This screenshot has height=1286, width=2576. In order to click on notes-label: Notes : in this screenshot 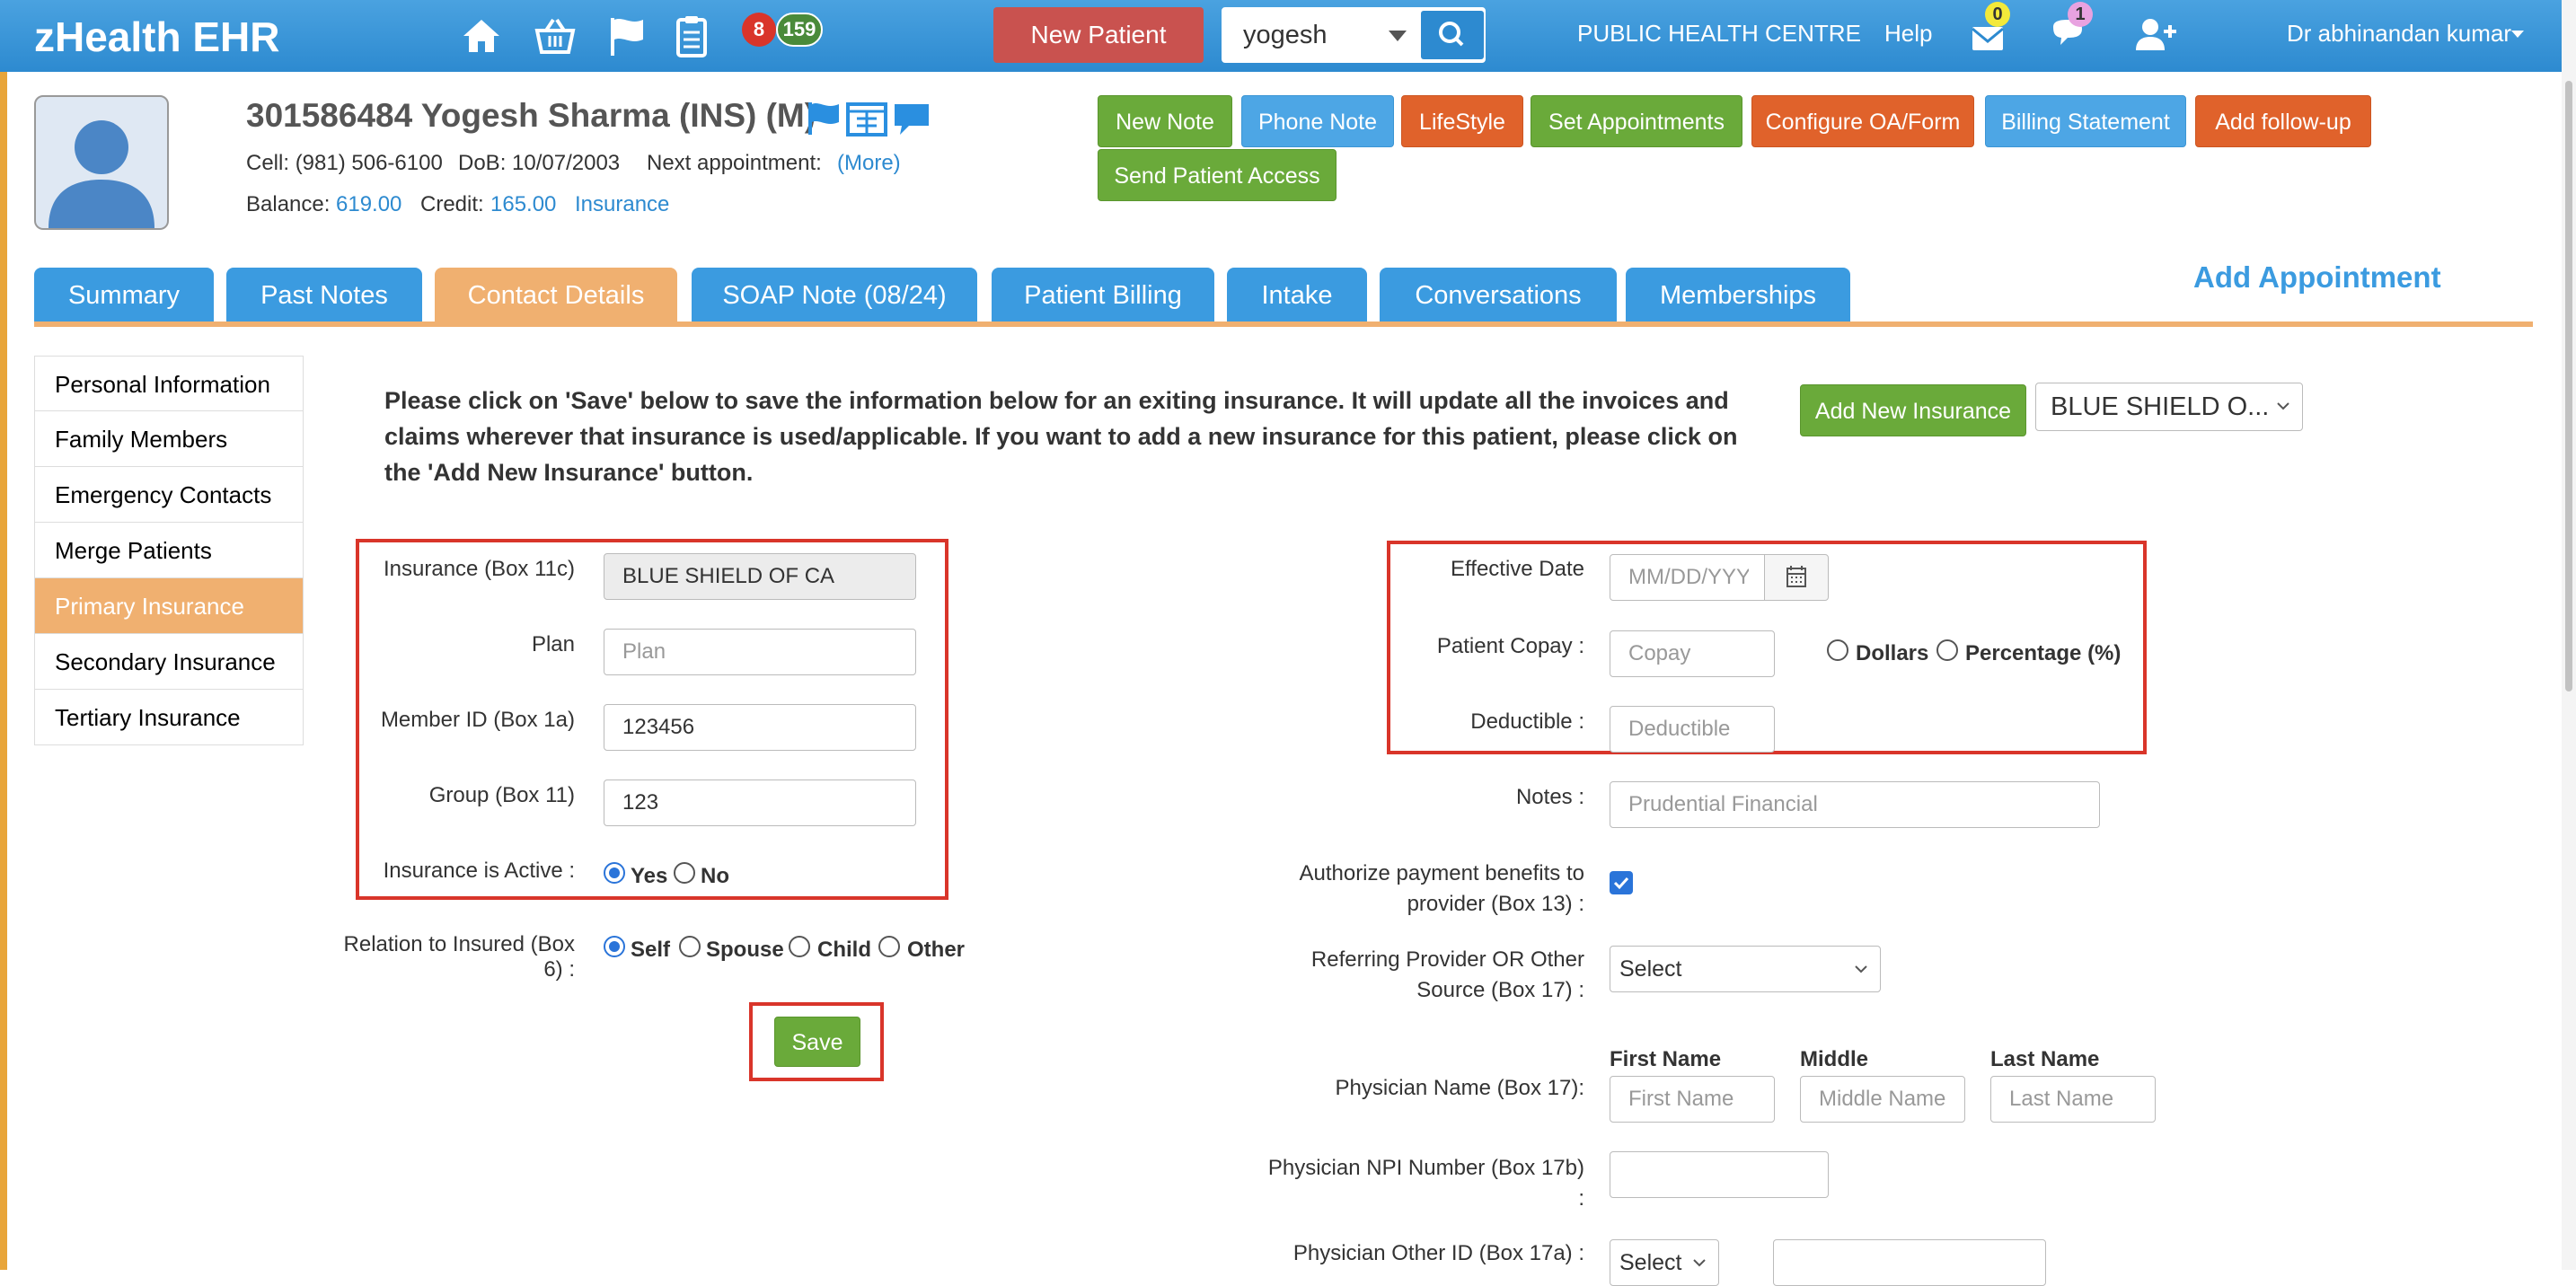, I will do `click(1549, 797)`.